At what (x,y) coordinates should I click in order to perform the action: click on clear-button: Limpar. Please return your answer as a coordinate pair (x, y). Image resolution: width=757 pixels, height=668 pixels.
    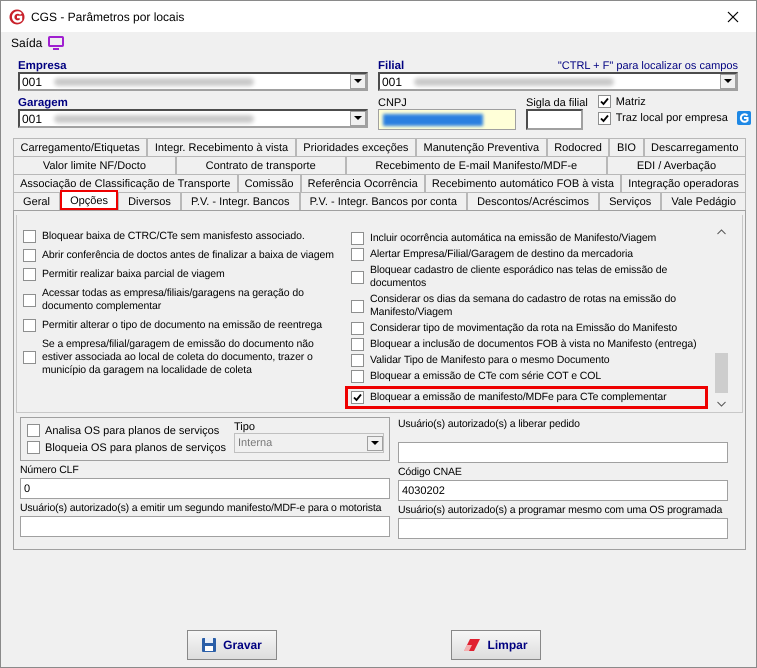
    Looking at the image, I should click on (495, 645).